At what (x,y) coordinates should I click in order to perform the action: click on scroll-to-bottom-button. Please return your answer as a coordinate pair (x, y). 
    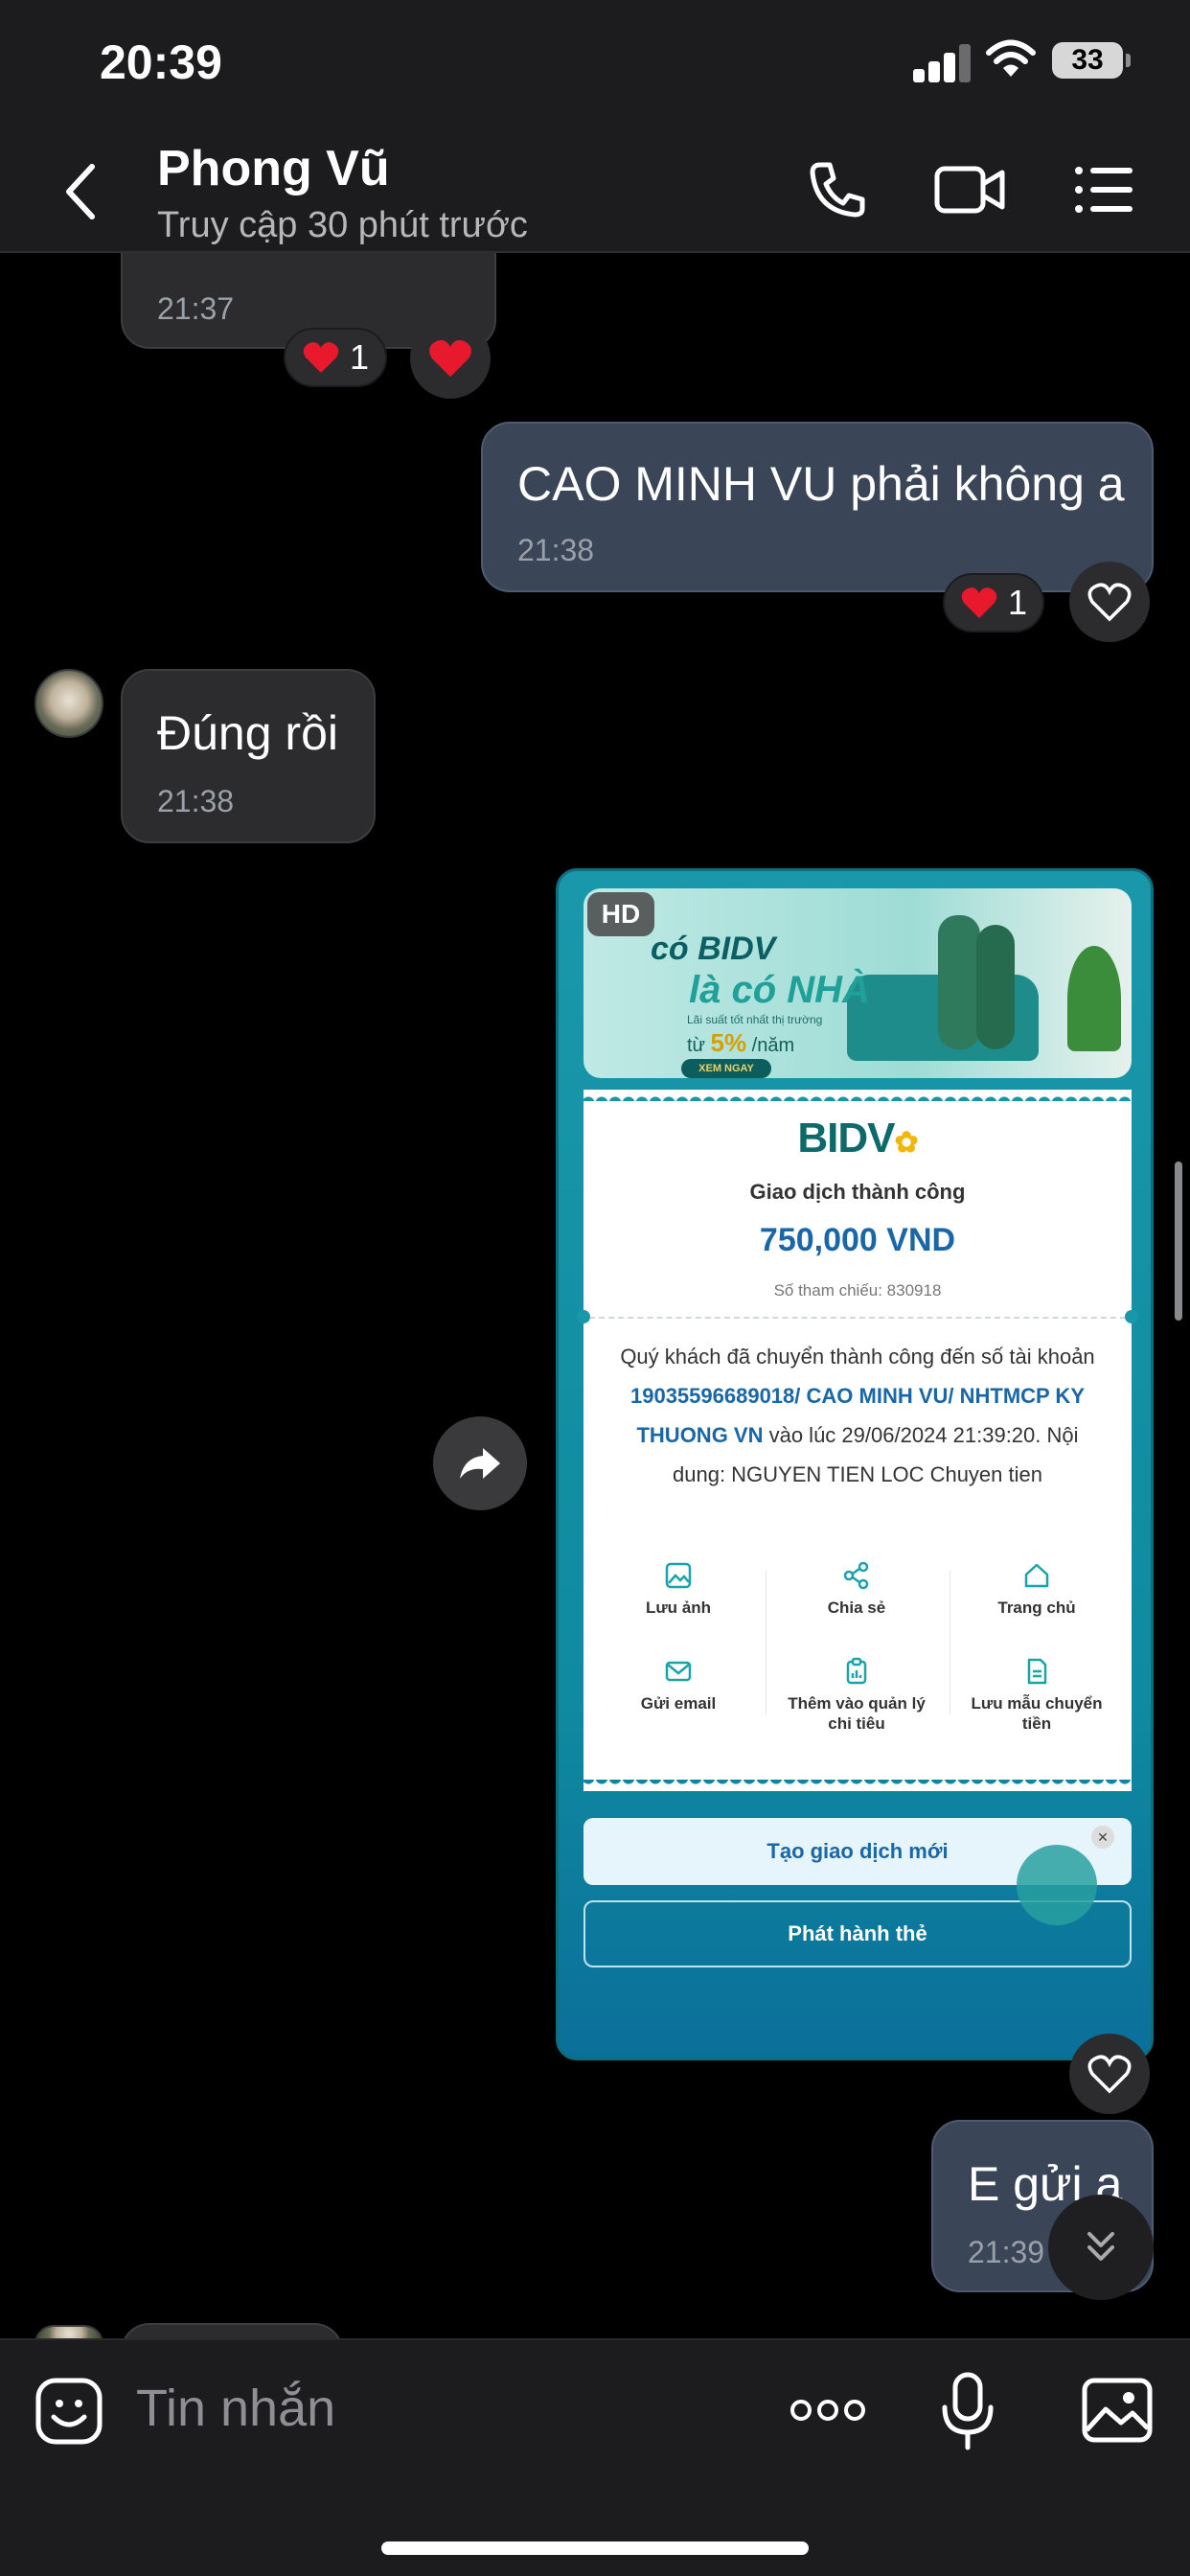
    Looking at the image, I should click on (1101, 2248).